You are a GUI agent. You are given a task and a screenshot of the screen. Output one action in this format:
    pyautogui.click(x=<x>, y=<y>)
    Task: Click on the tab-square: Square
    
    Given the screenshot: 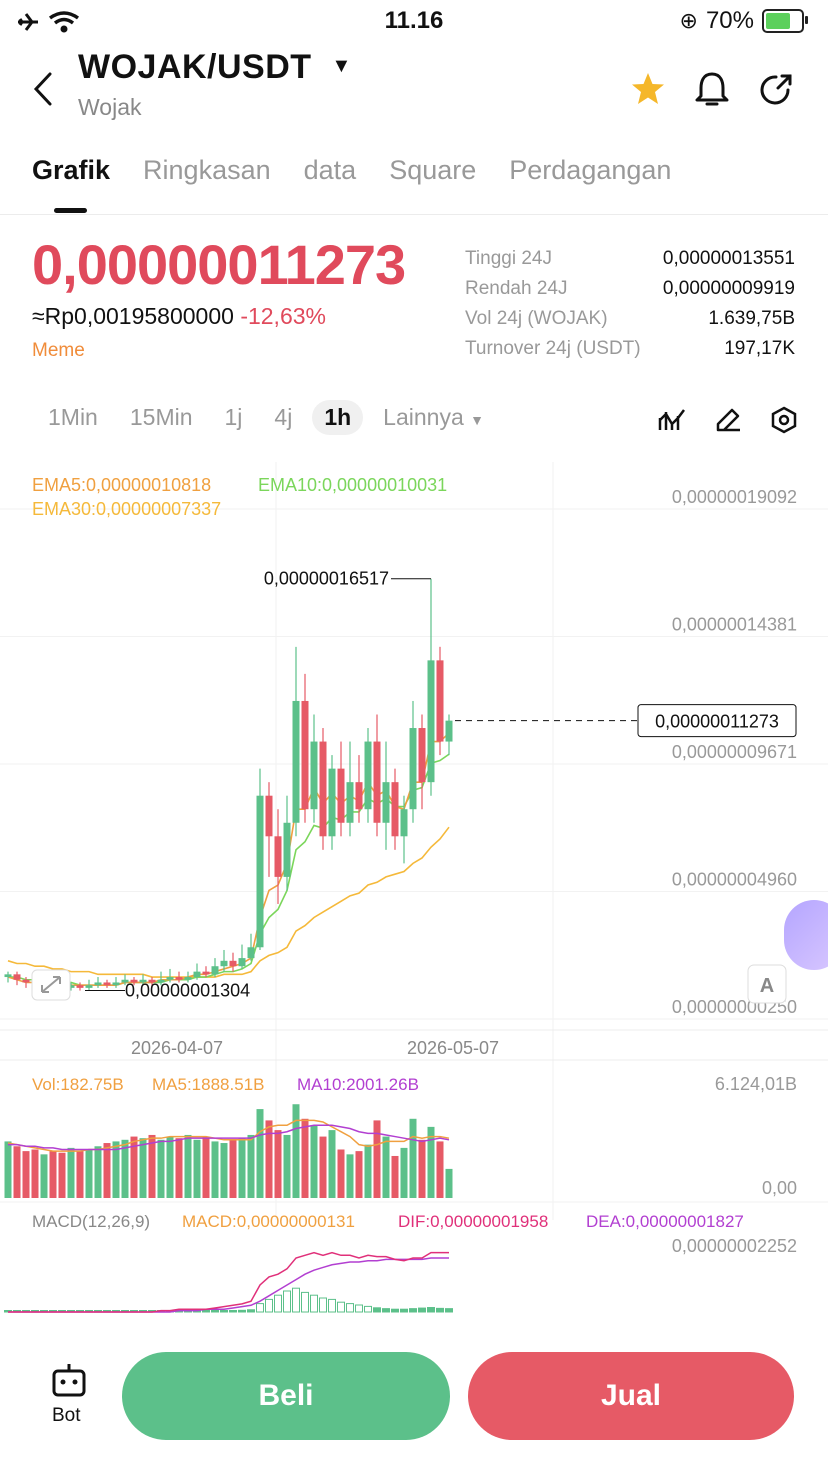 What is the action you would take?
    pyautogui.click(x=432, y=170)
    